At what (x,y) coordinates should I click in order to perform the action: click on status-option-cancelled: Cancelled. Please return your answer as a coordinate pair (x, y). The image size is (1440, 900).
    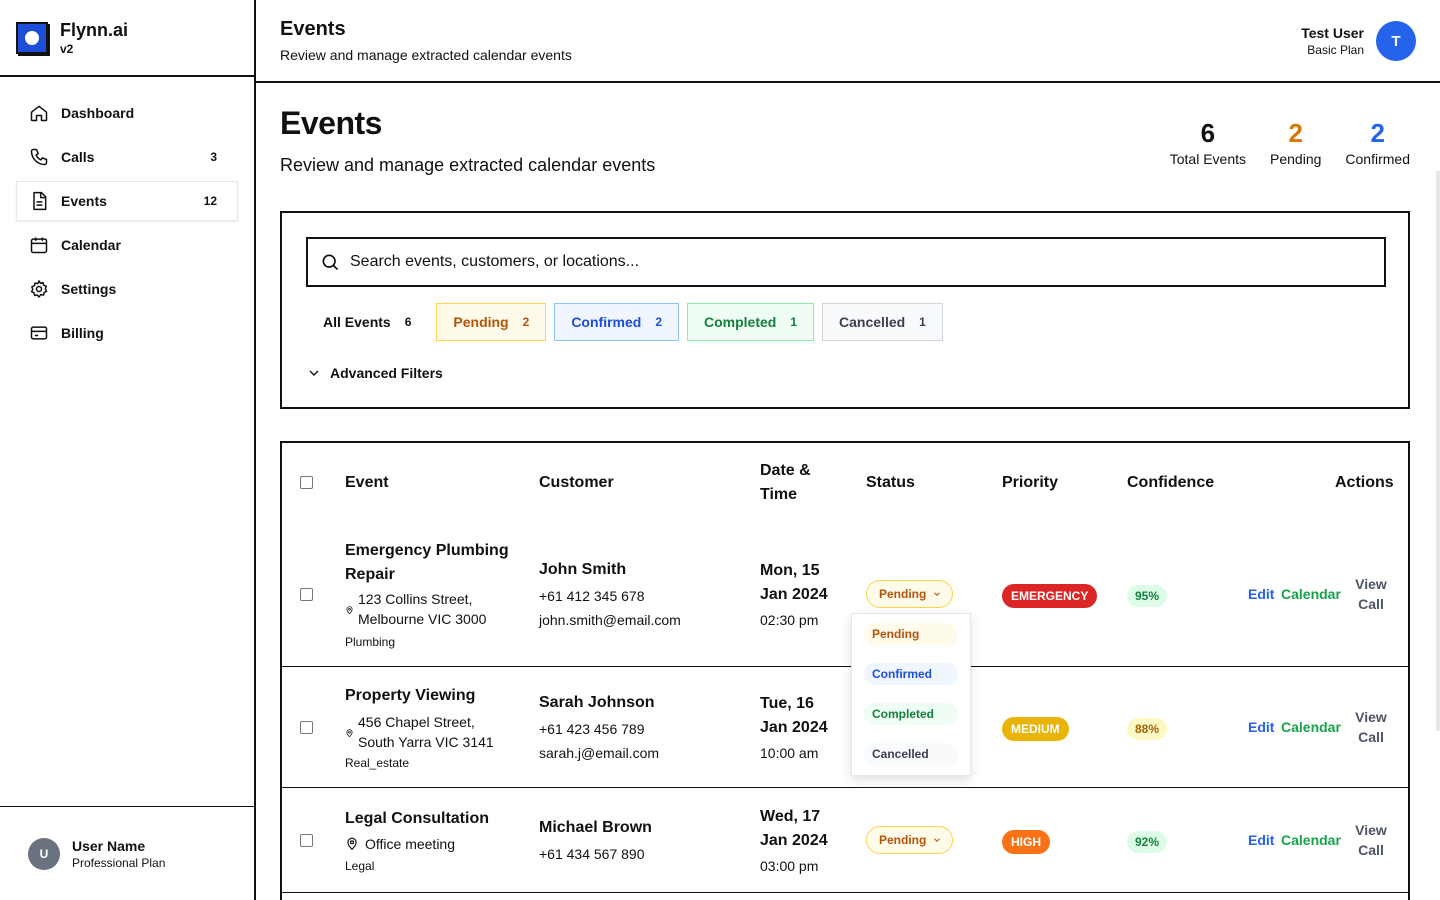
    Looking at the image, I should click on (911, 754).